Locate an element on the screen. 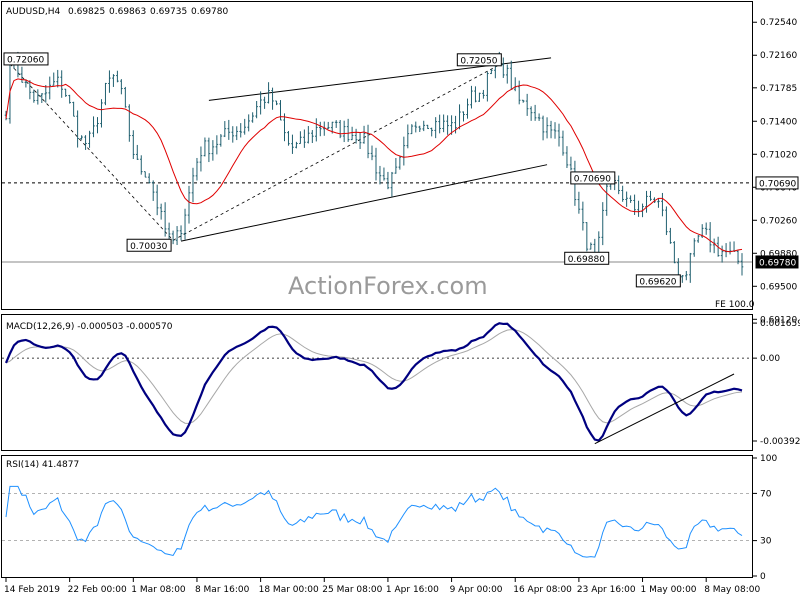 This screenshot has width=800, height=600. price-axis-label: 0.69500 is located at coordinates (778, 287).